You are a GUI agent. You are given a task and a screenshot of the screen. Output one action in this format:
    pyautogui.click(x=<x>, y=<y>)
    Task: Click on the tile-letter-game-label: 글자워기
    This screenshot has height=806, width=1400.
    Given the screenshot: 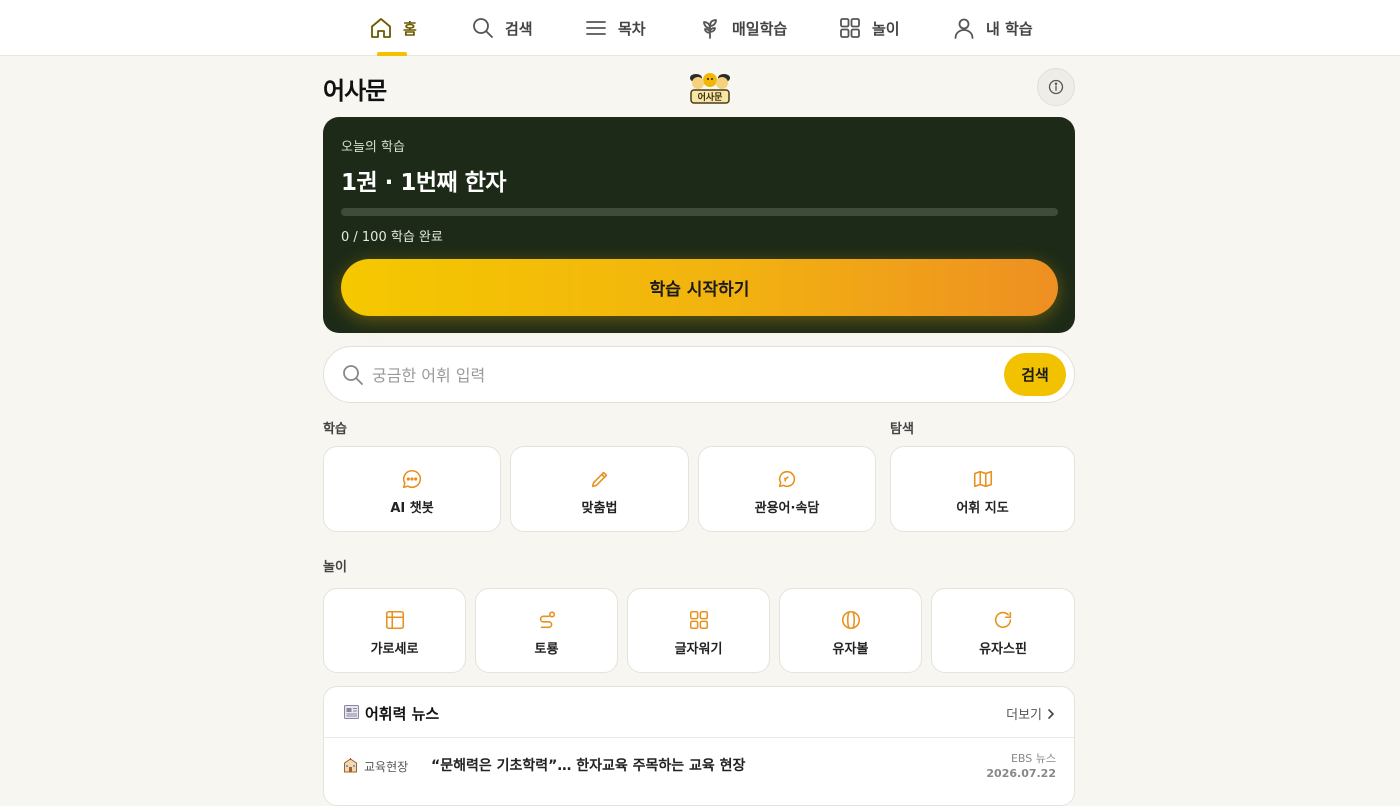 What is the action you would take?
    pyautogui.click(x=698, y=649)
    